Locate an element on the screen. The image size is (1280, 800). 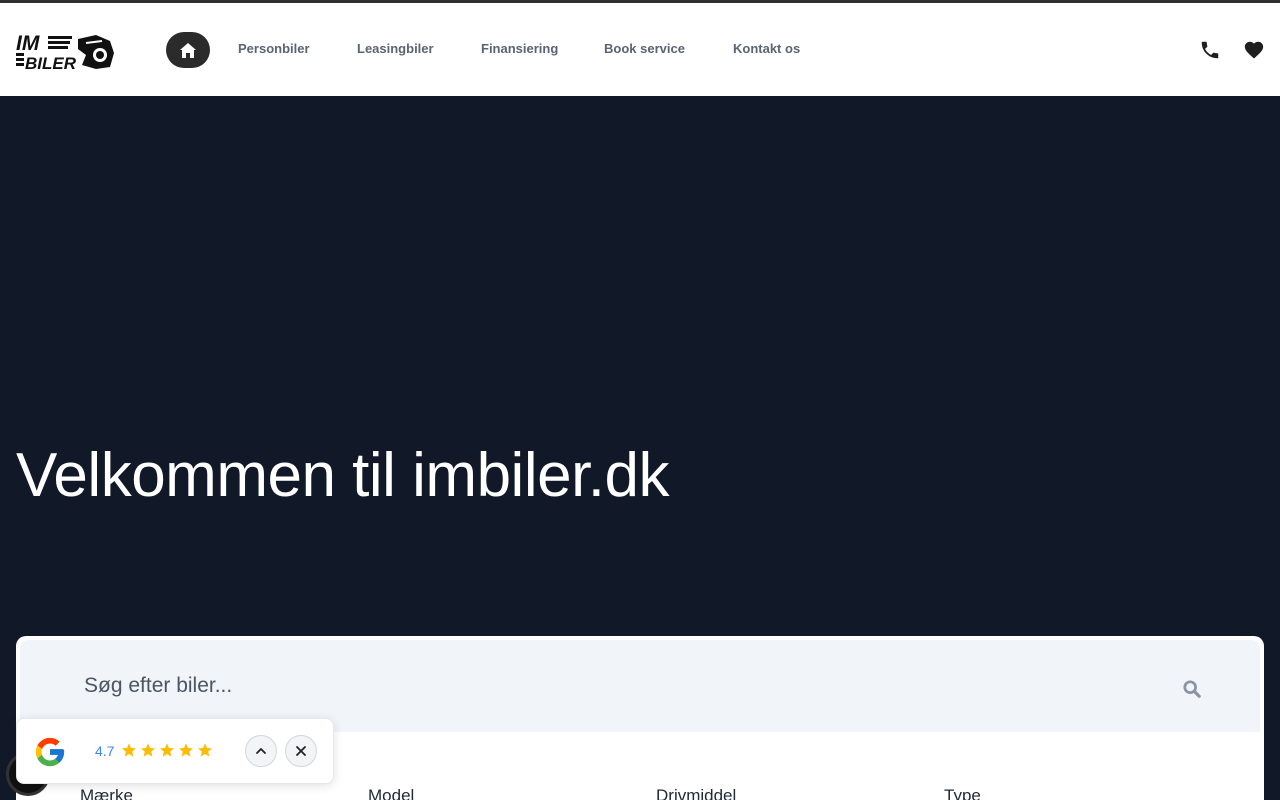
google-review-widget: 4.7 is located at coordinates (175, 751).